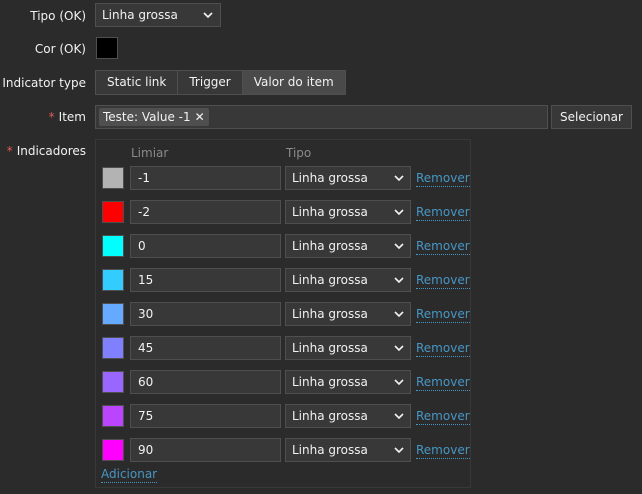 The width and height of the screenshot is (642, 494). I want to click on cor-ok-color-swatch, so click(107, 48).